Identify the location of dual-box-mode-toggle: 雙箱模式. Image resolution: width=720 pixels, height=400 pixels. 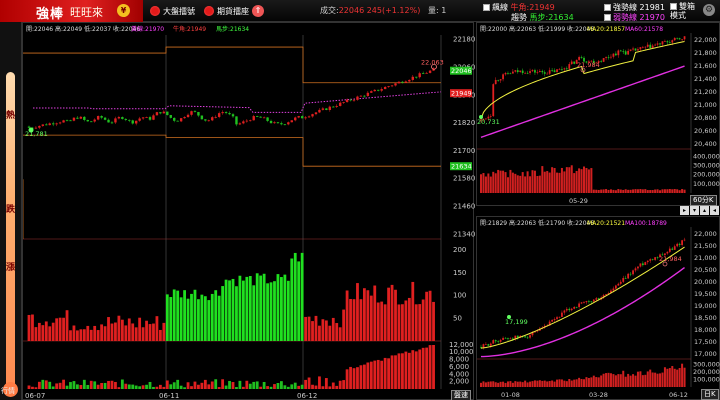
(685, 11).